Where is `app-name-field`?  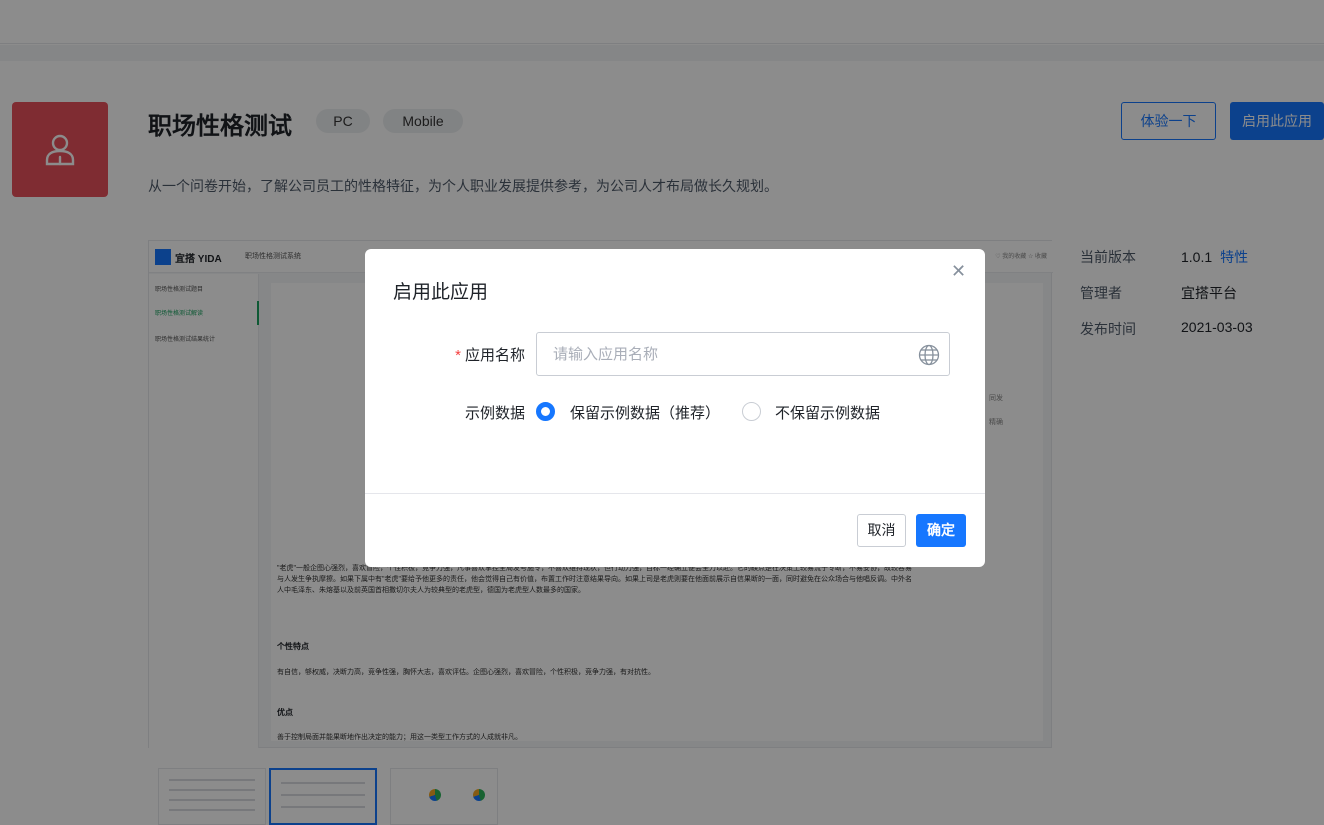 app-name-field is located at coordinates (743, 354).